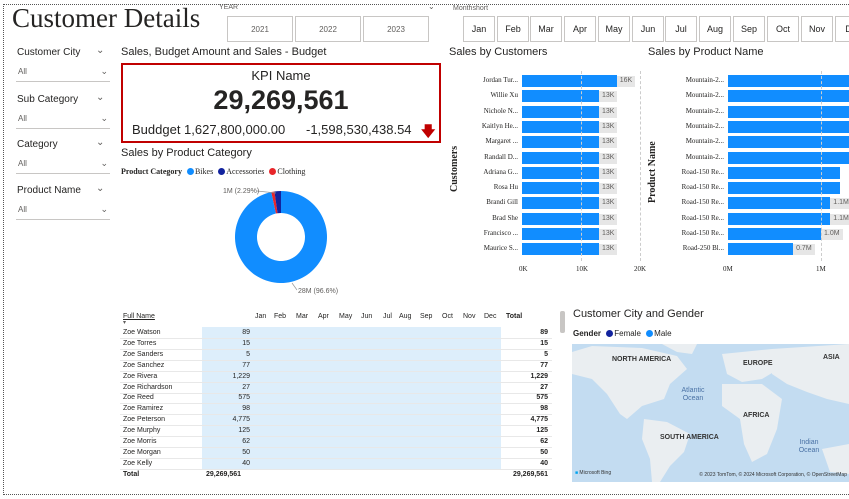  What do you see at coordinates (345, 316) in the screenshot?
I see `matrix-header: May` at bounding box center [345, 316].